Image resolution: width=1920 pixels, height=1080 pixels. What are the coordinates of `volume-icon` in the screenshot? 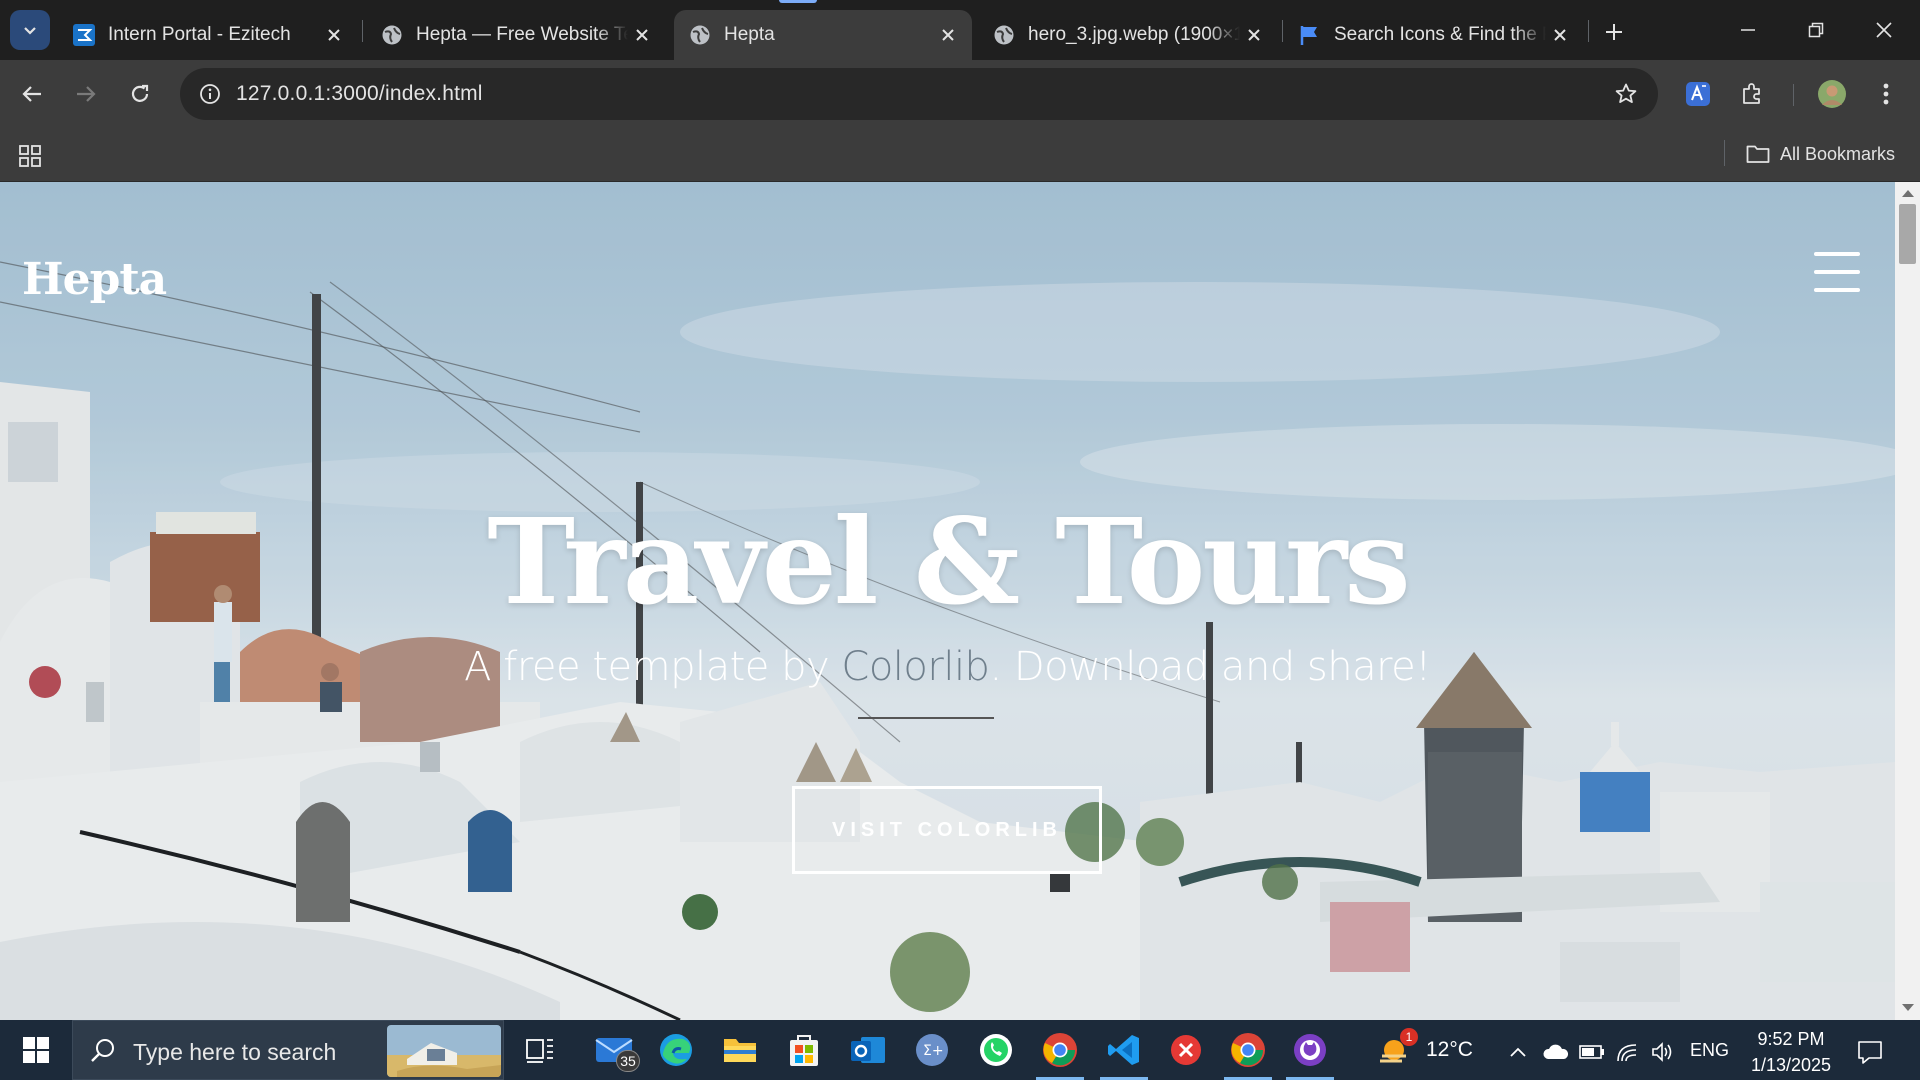 It's located at (1662, 1052).